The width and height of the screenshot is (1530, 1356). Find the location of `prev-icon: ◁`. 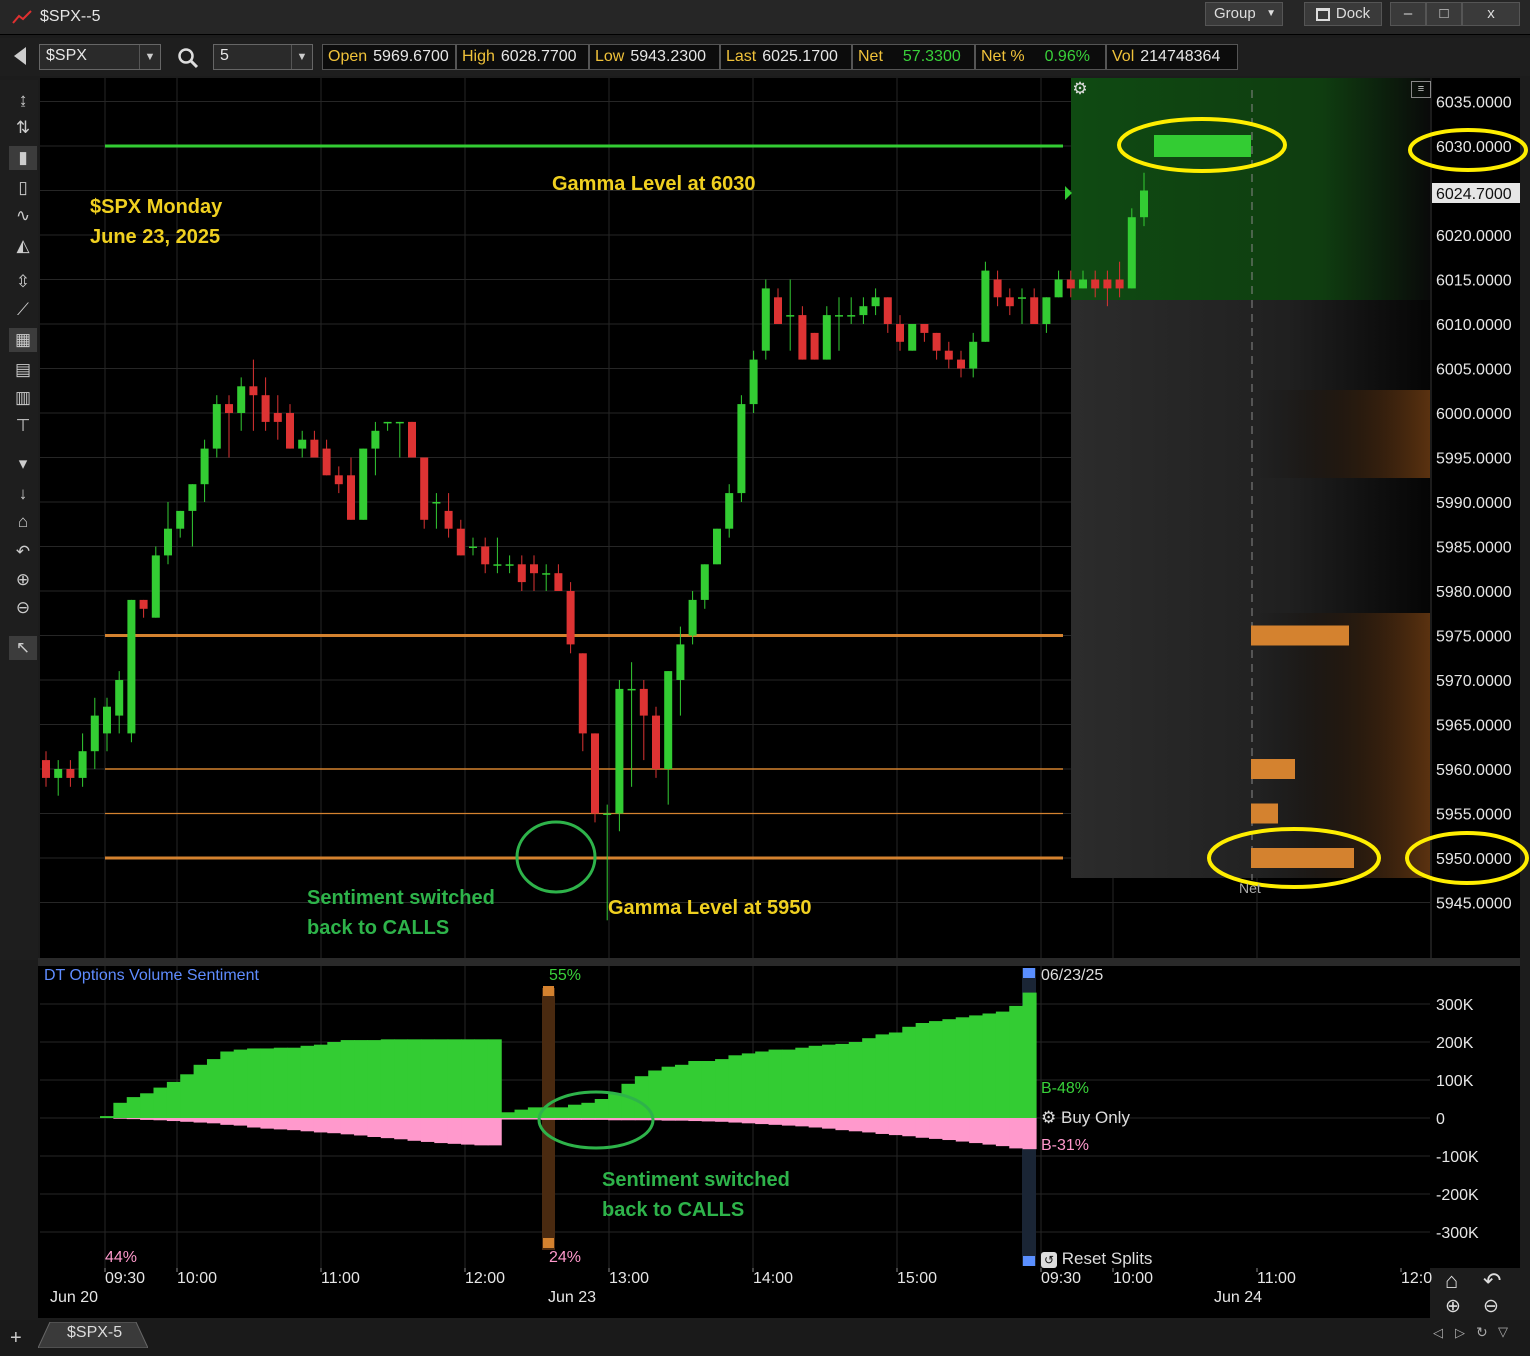

prev-icon: ◁ is located at coordinates (1438, 1333).